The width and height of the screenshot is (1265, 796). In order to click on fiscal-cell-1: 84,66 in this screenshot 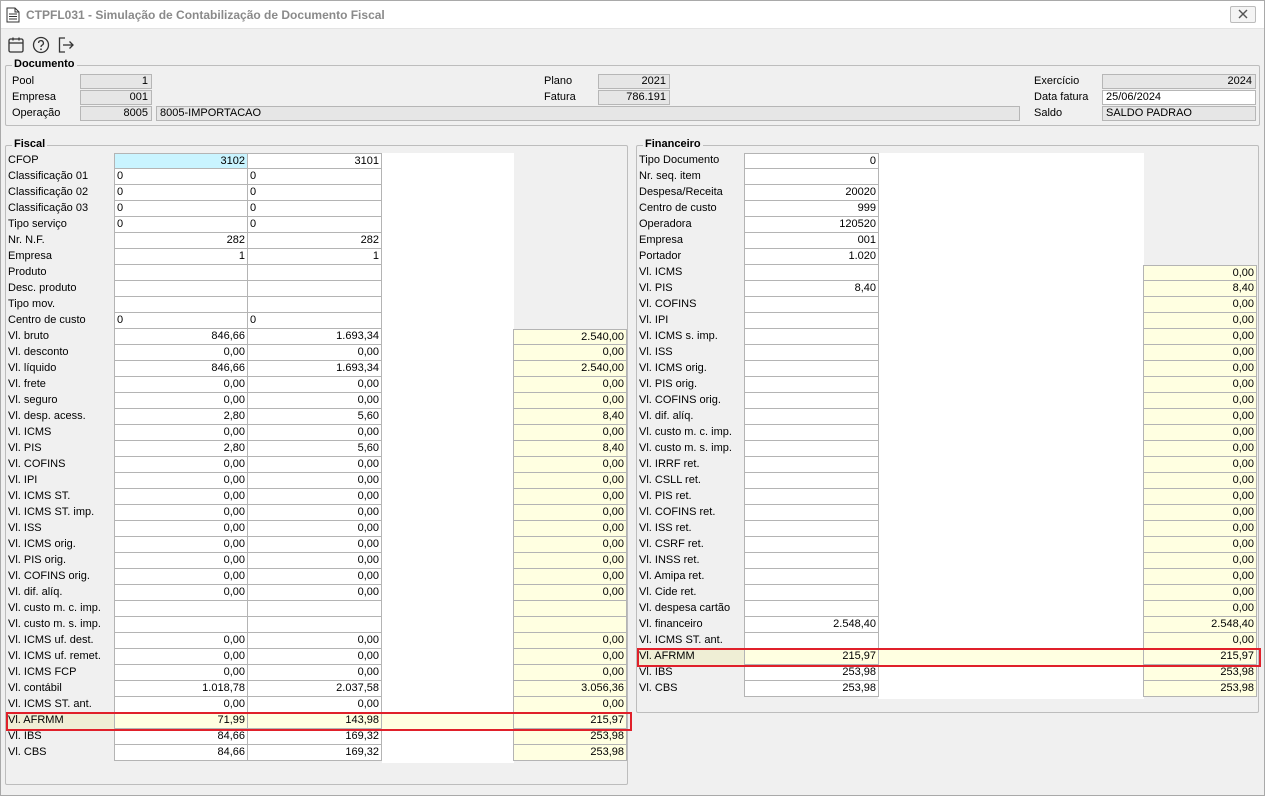, I will do `click(181, 753)`.